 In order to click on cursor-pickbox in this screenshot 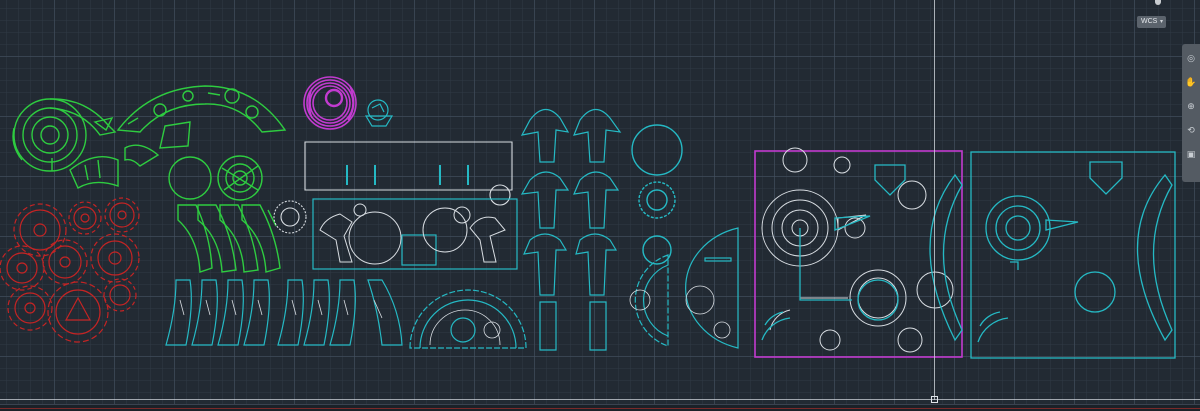, I will do `click(934, 399)`.